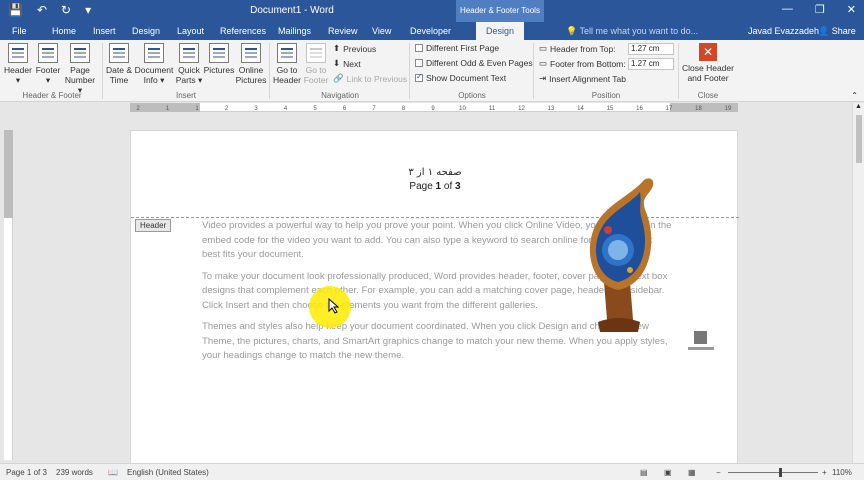  I want to click on tab-header-footer-design: Design, so click(500, 31).